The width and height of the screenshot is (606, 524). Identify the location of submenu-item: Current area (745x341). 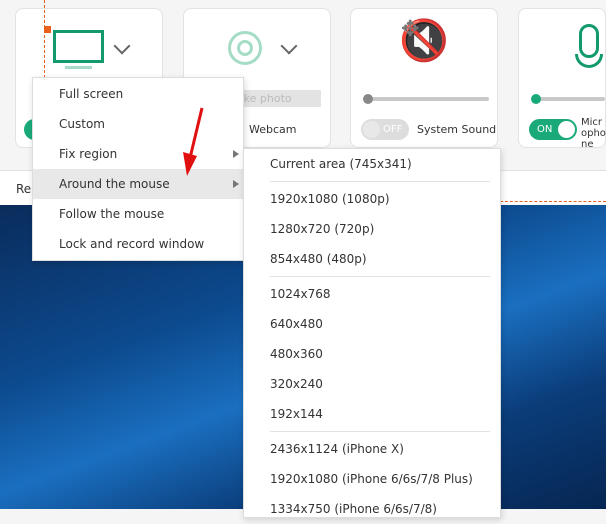
(372, 164).